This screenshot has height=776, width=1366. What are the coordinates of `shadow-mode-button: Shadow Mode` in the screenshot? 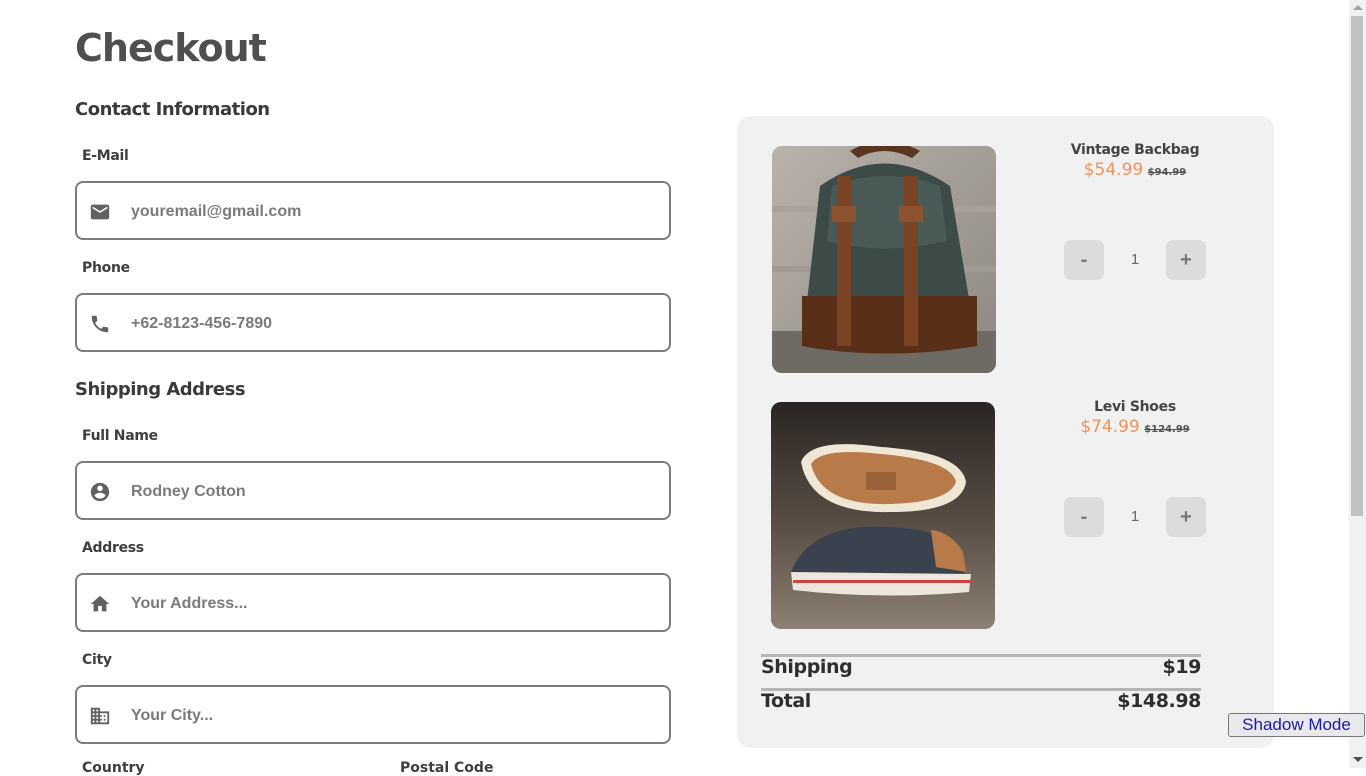 It's located at (1296, 725).